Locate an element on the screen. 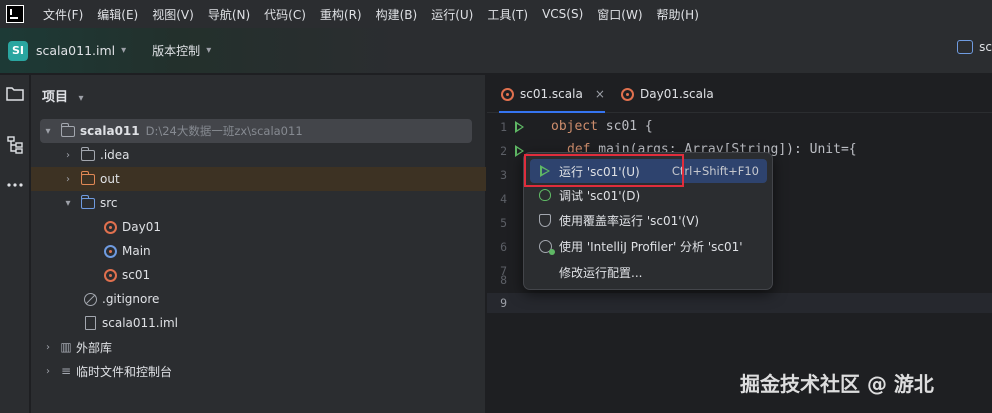 This screenshot has height=413, width=992. structure-icon is located at coordinates (15, 145).